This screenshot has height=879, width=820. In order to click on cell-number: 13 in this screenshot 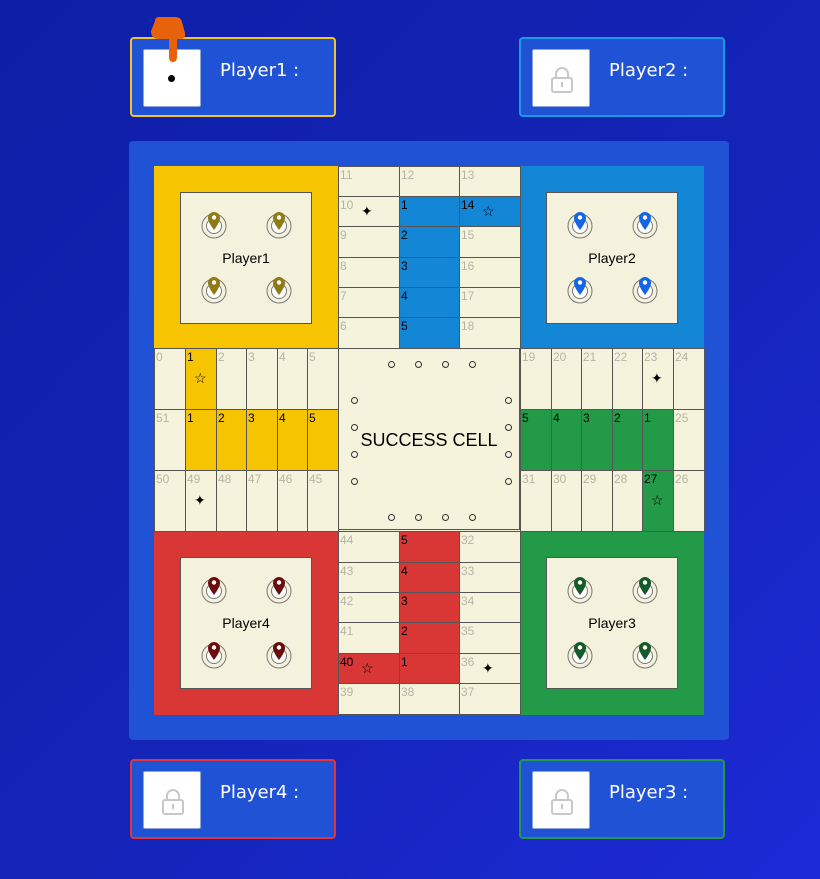, I will do `click(468, 175)`.